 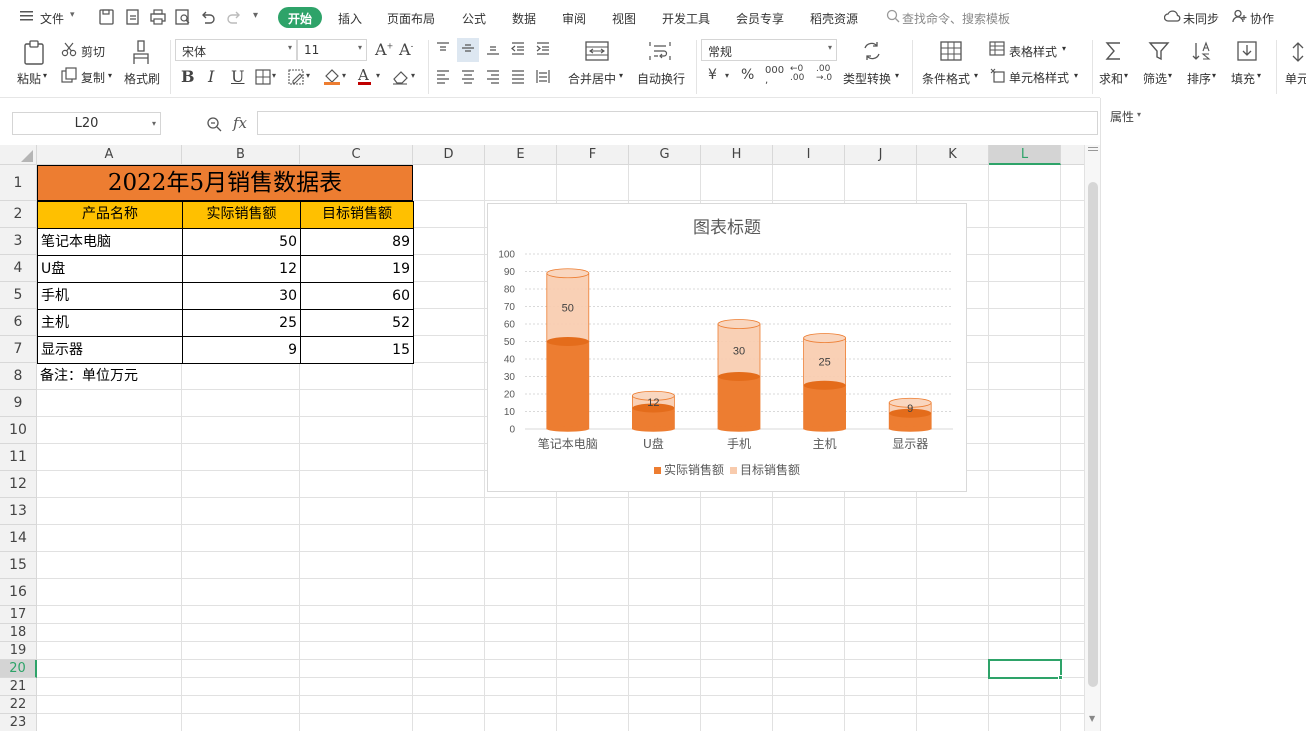 I want to click on table-header-cell: 实际销售额, so click(x=241, y=215).